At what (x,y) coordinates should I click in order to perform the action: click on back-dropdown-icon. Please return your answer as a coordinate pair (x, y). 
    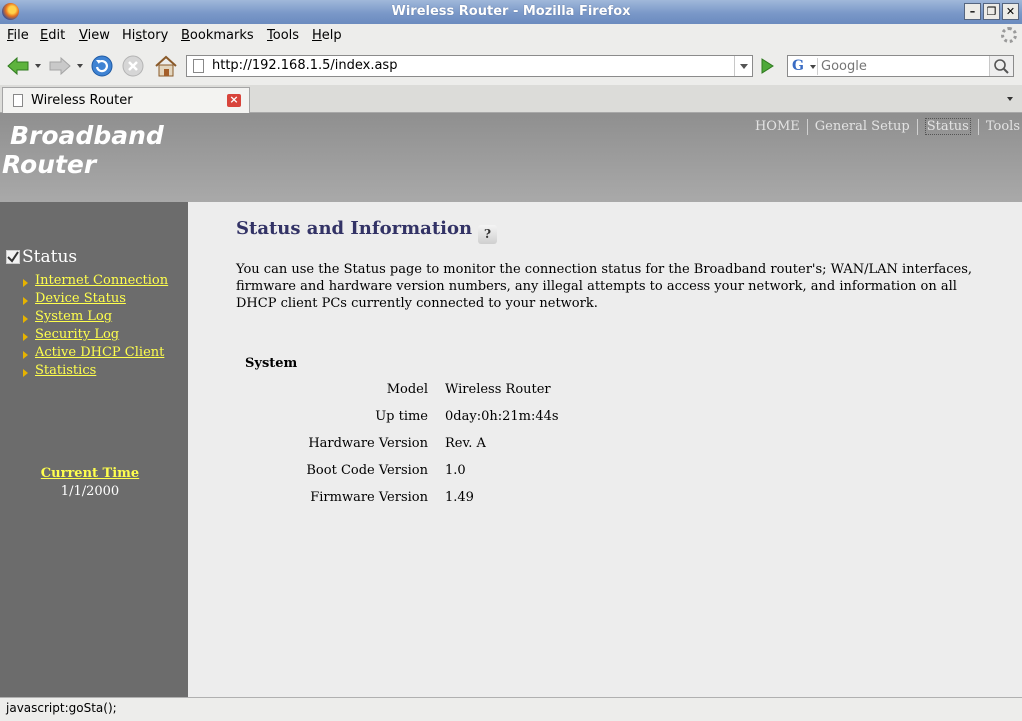
    Looking at the image, I should click on (38, 66).